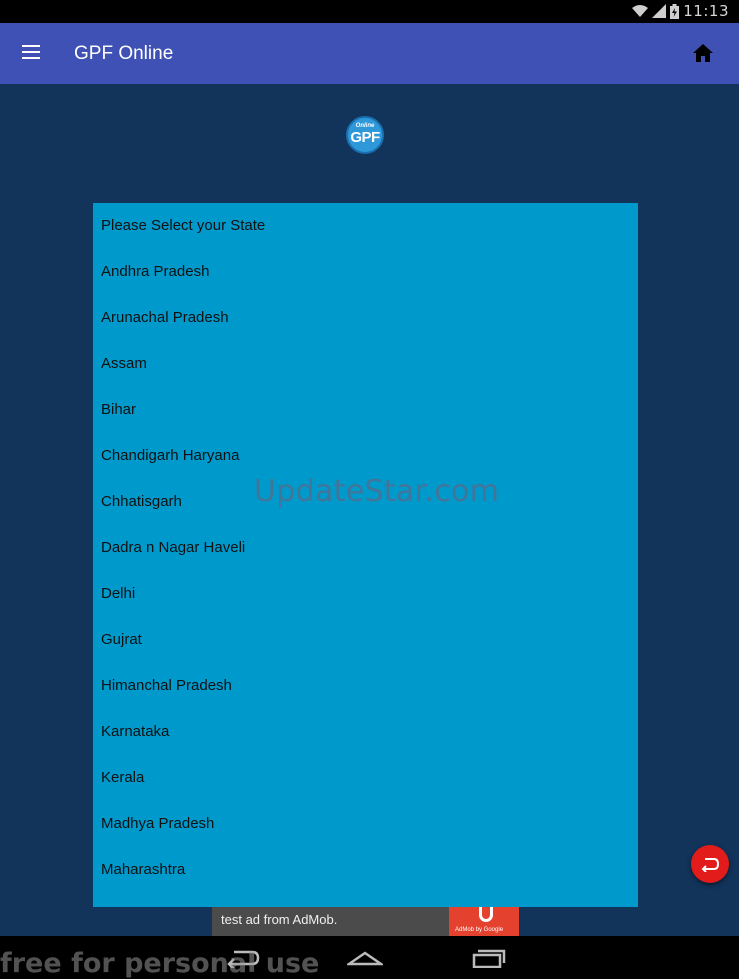 The image size is (739, 979). What do you see at coordinates (706, 11) in the screenshot?
I see `status-time: 11:13` at bounding box center [706, 11].